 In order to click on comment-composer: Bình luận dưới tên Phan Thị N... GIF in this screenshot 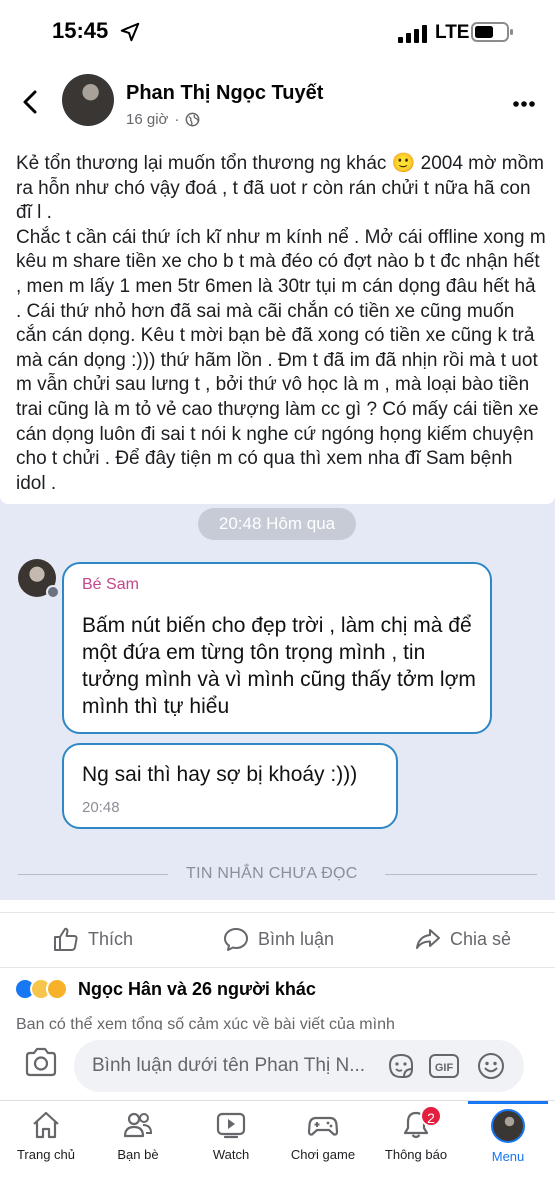, I will do `click(277, 1065)`.